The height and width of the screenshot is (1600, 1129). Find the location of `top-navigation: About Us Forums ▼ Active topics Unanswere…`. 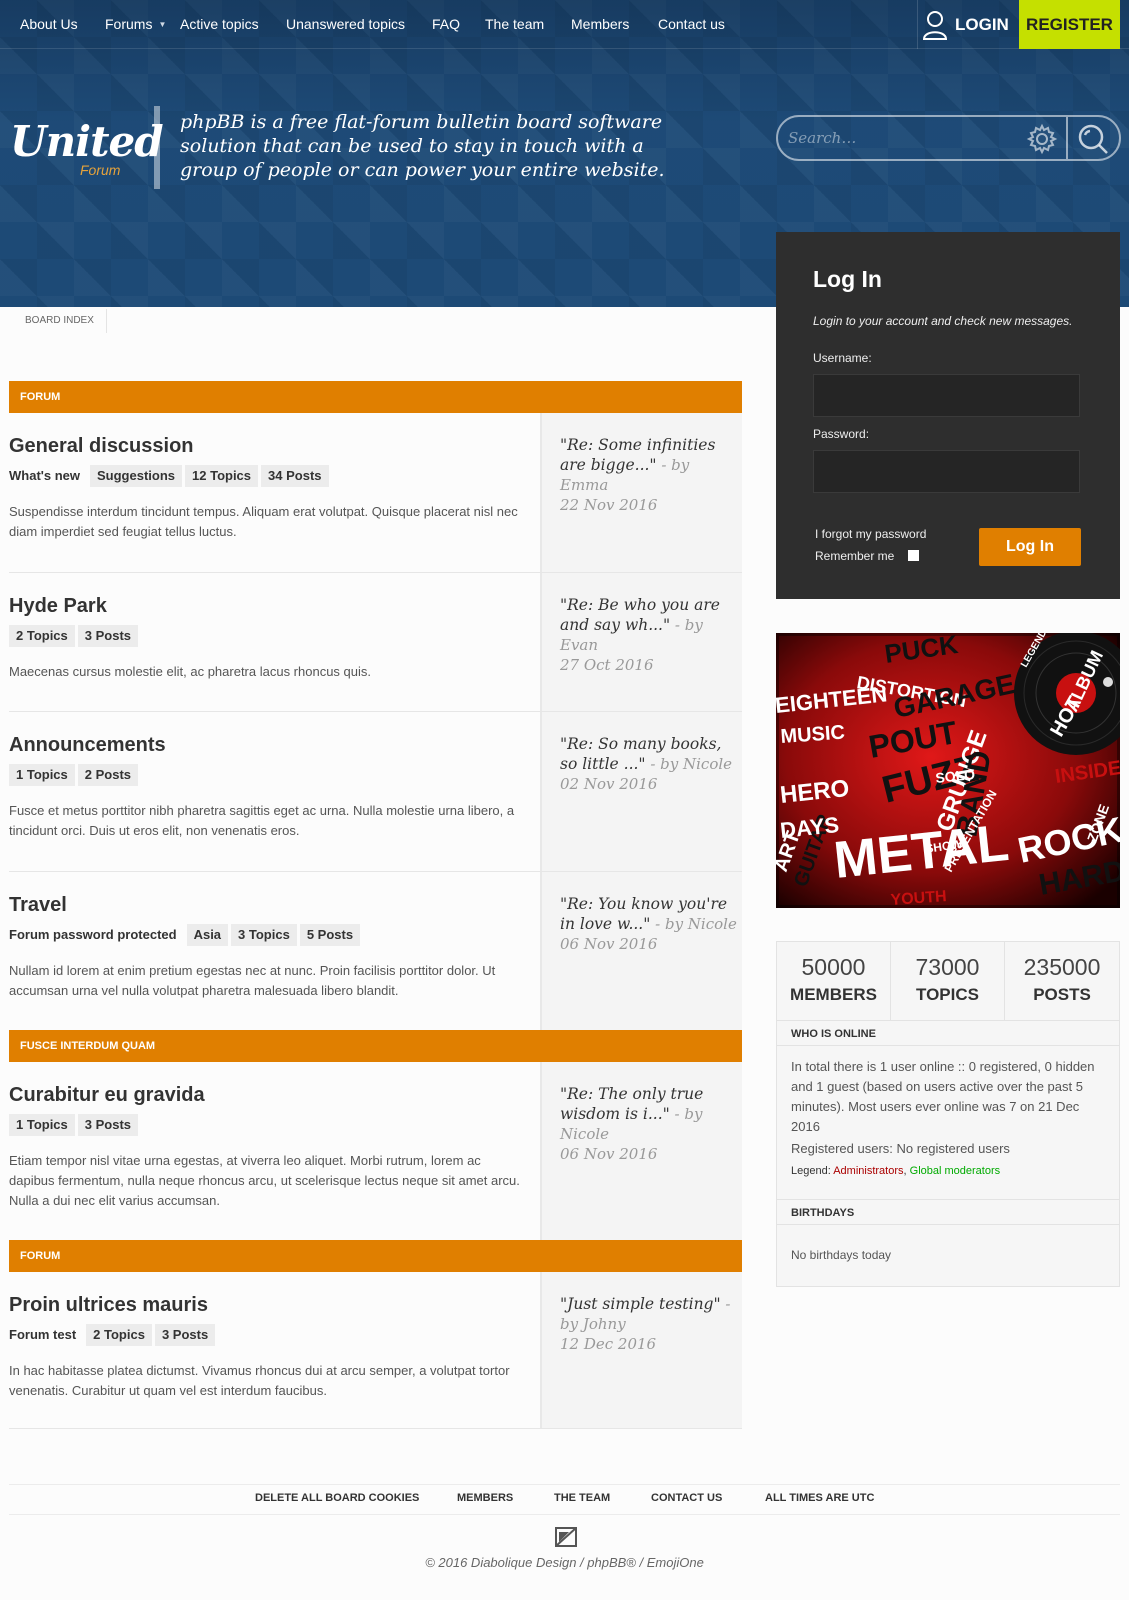

top-navigation: About Us Forums ▼ Active topics Unanswere… is located at coordinates (564, 24).